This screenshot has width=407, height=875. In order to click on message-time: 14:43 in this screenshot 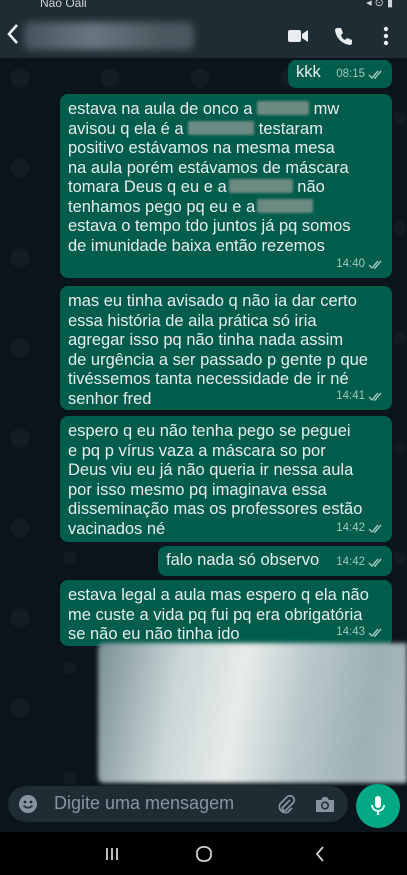, I will do `click(350, 631)`.